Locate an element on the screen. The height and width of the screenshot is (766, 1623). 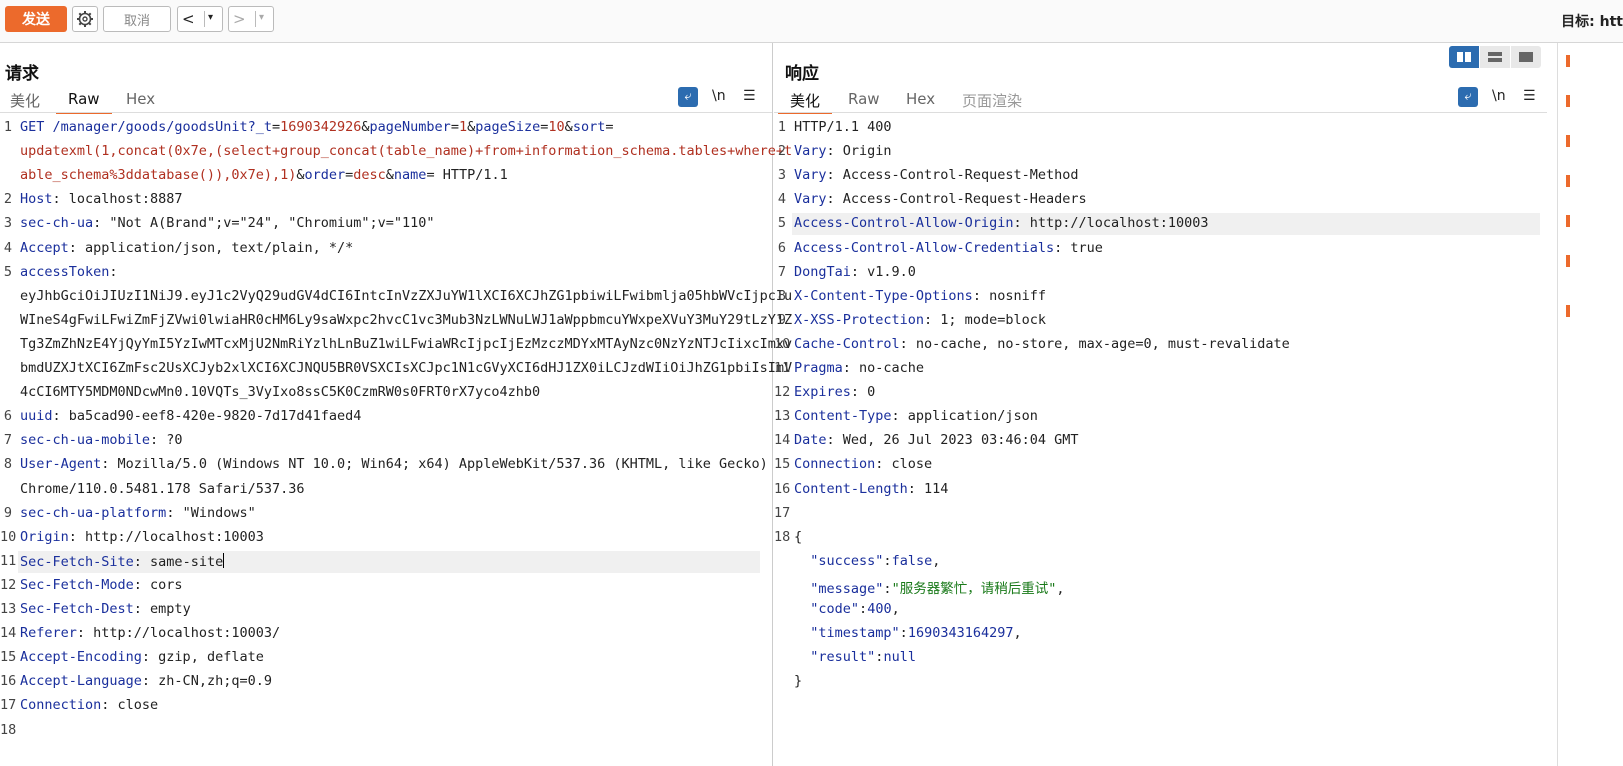
code-line: Access-Control-Allow-Credentials: true is located at coordinates (948, 248).